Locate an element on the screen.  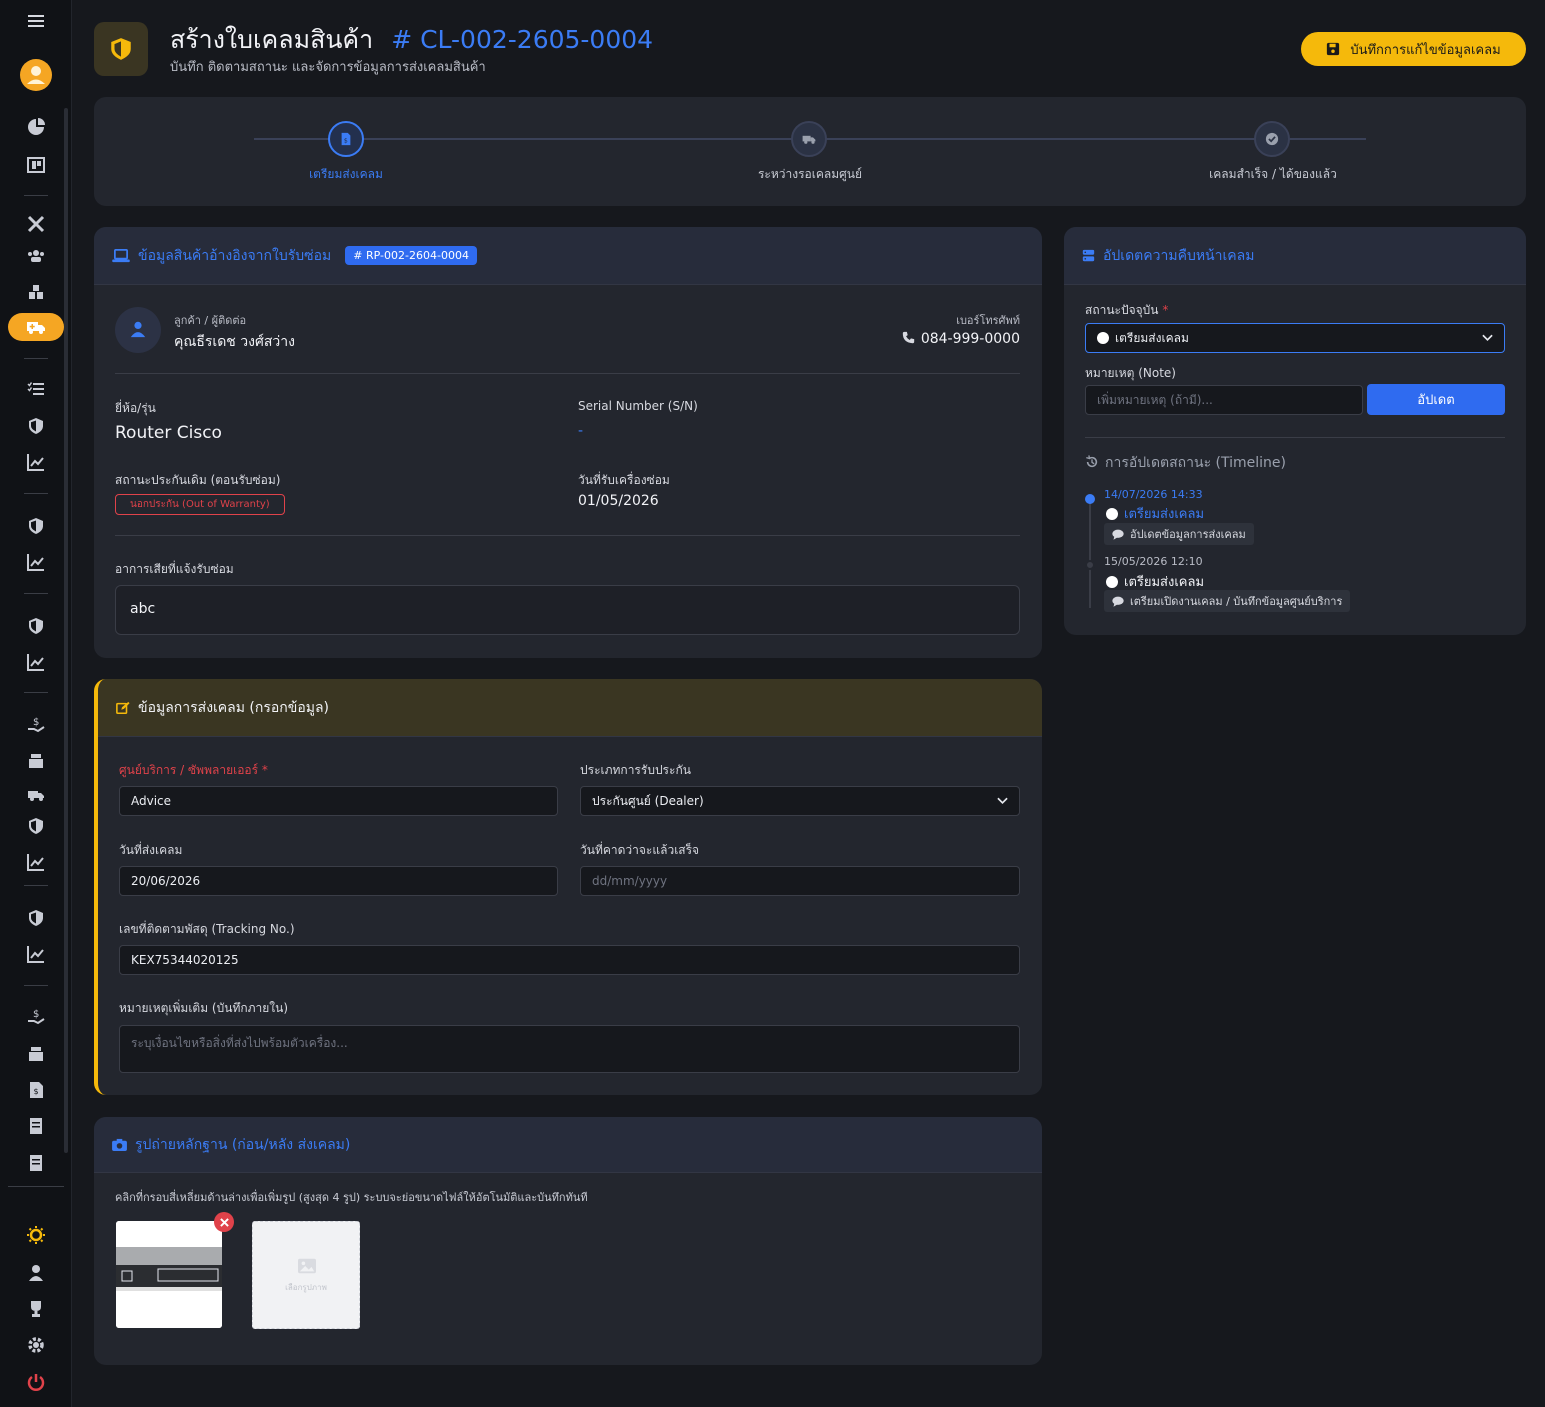
sidebar-item-customers is located at coordinates (36, 256).